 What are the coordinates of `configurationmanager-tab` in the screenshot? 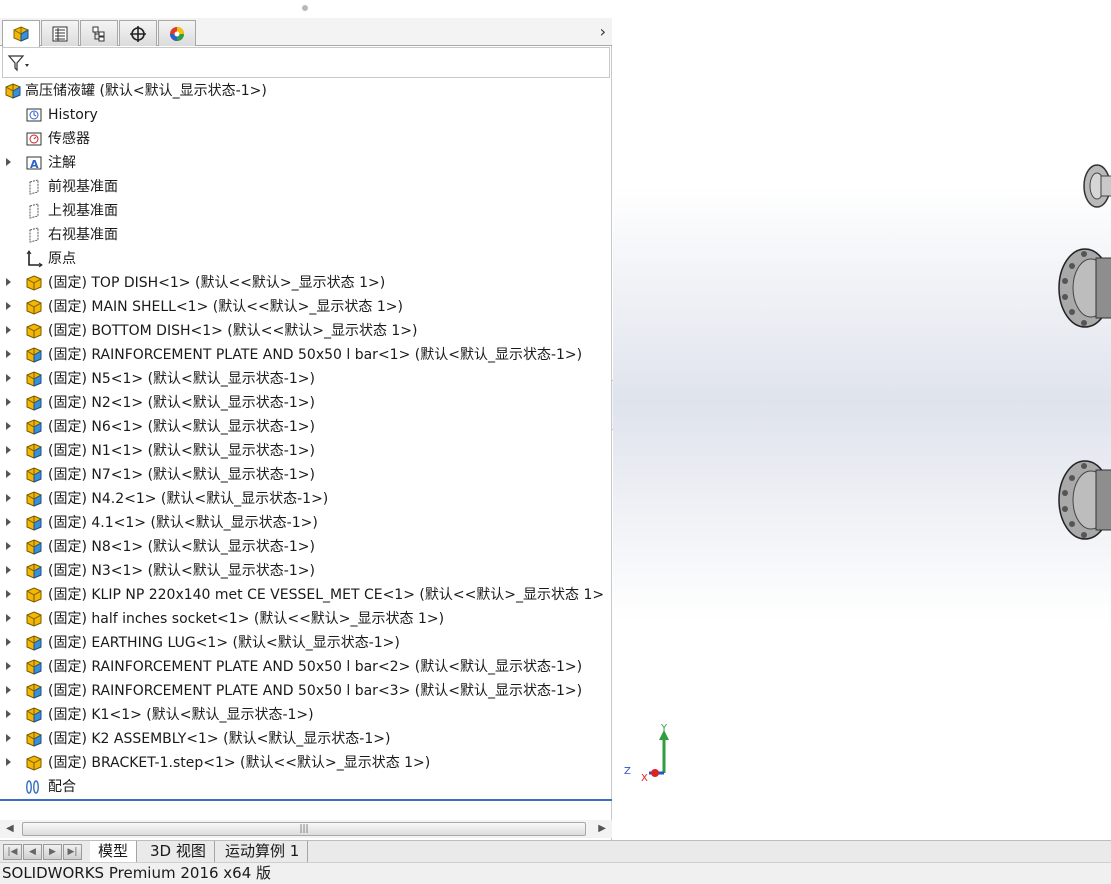 It's located at (99, 33).